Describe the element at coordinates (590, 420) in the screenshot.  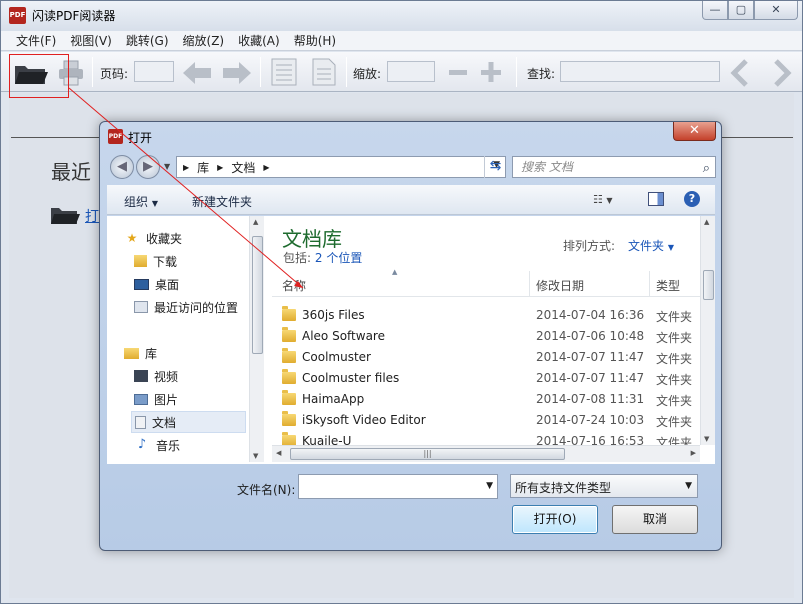
I see `file-date: 2014-07-24 10:03` at that location.